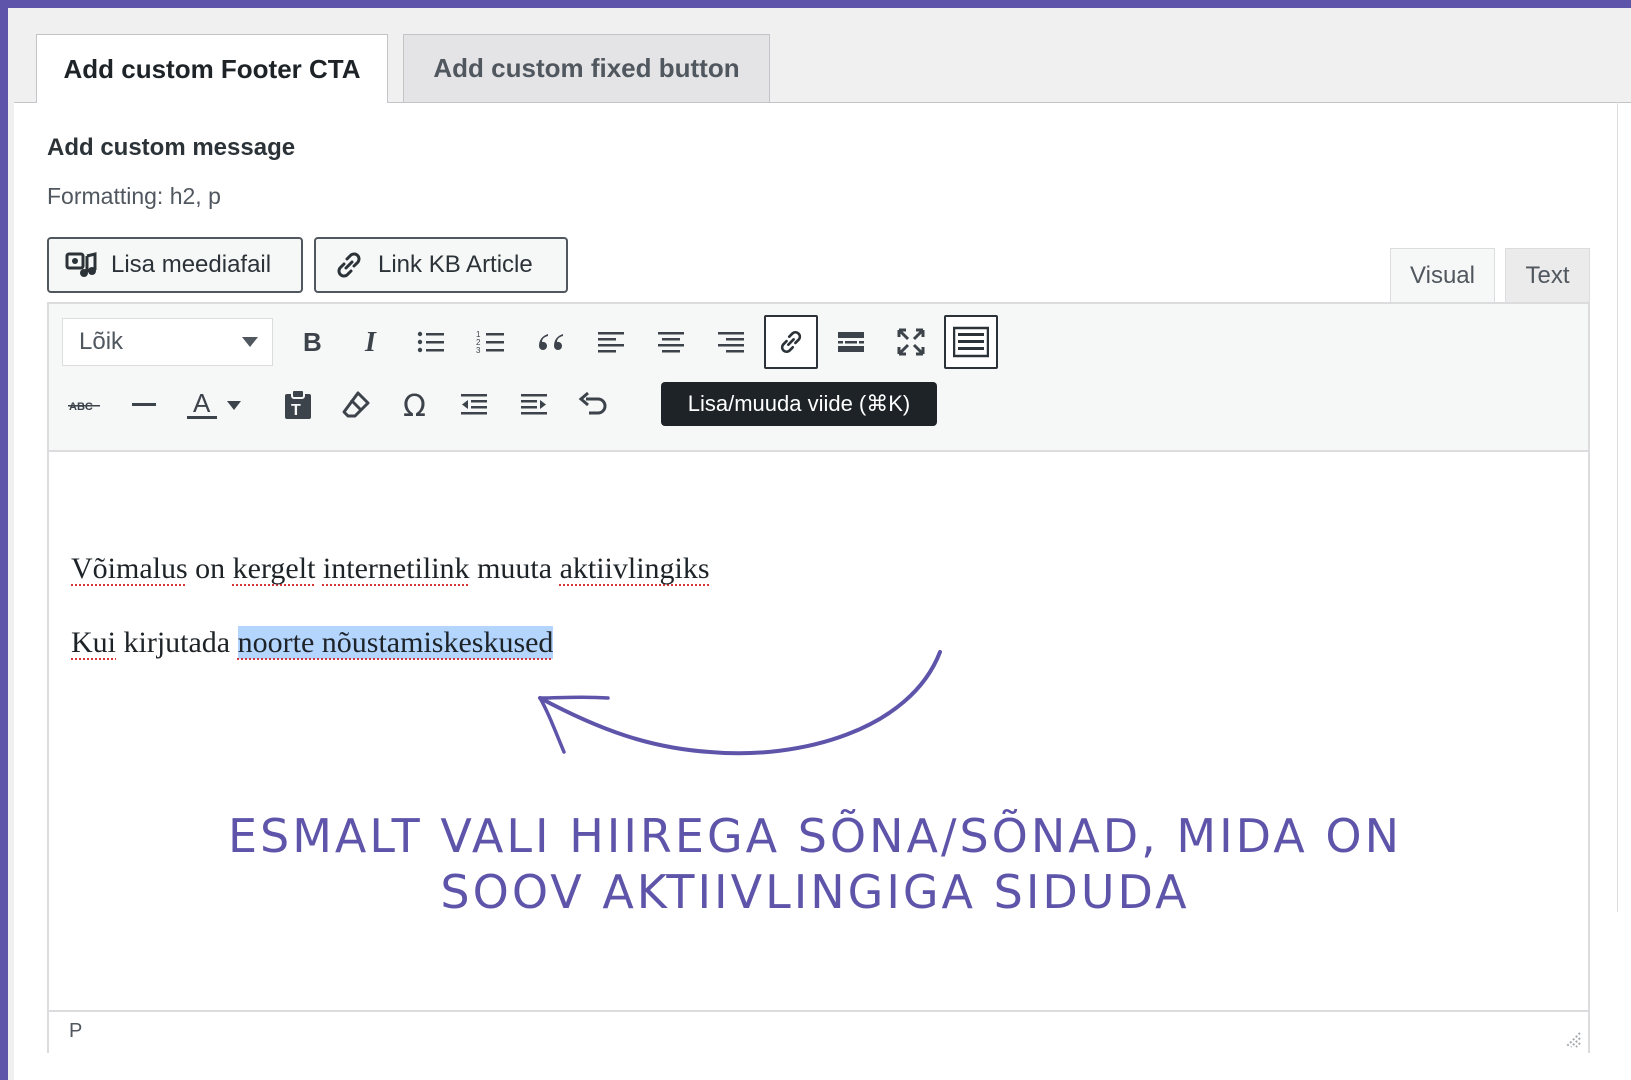 The image size is (1631, 1080). Describe the element at coordinates (815, 892) in the screenshot. I see `annotation-line-2: SOOV AKTIIVLINGIGA SIDUDA` at that location.